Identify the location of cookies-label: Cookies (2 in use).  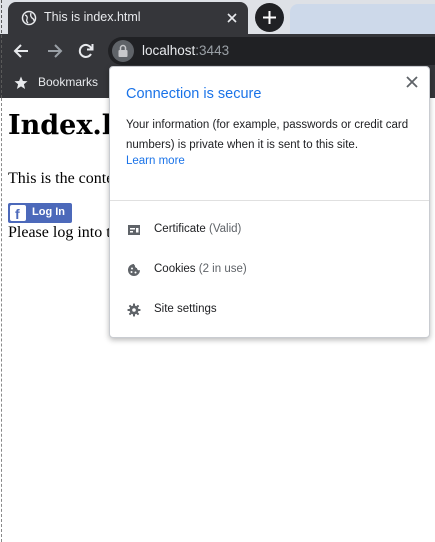
(200, 269).